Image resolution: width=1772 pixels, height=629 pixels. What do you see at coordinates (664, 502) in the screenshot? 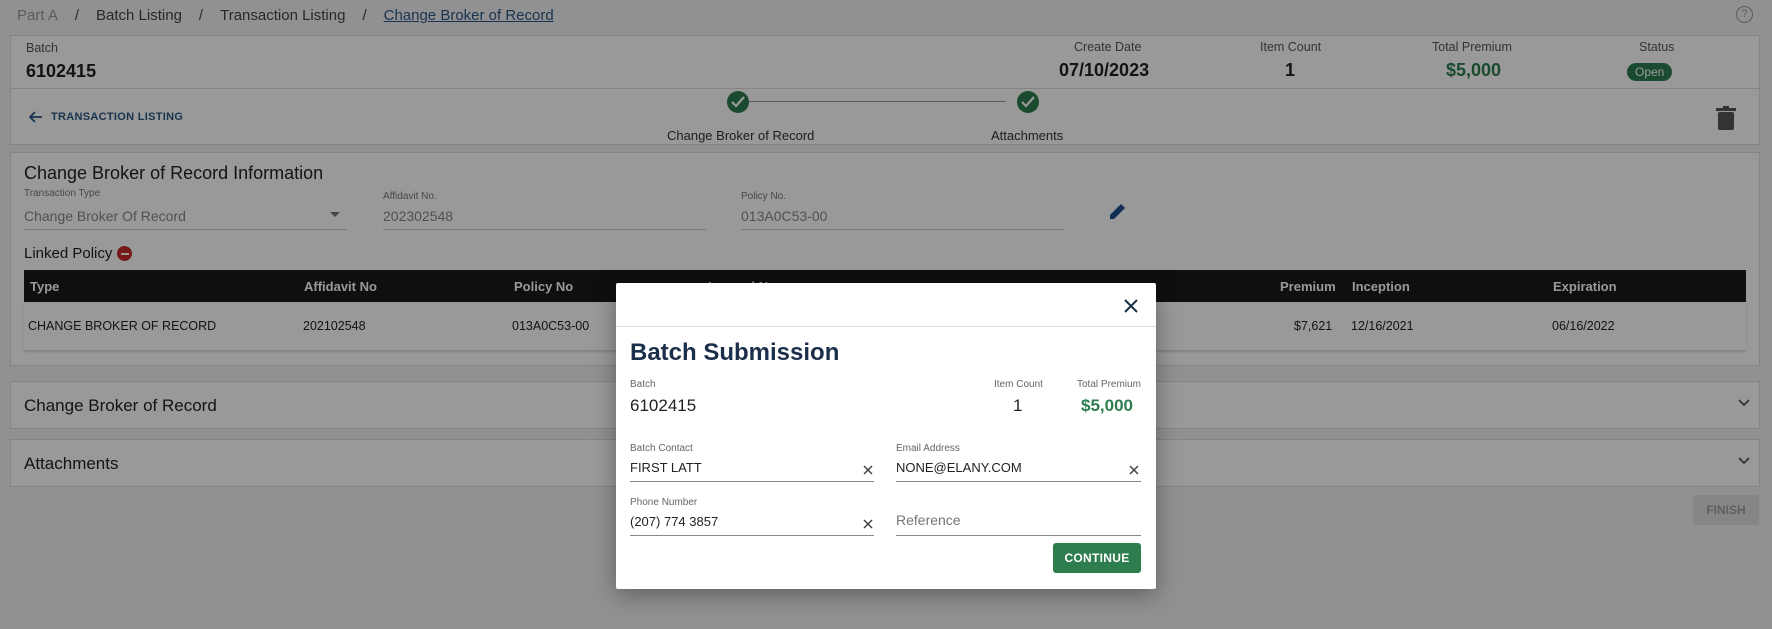
I see `phone-label: Phone Number` at bounding box center [664, 502].